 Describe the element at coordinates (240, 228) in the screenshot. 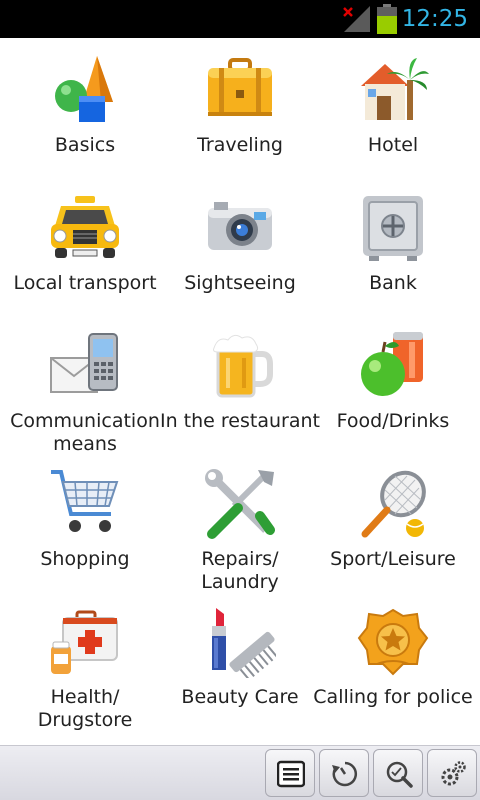

I see `camera-icon` at that location.